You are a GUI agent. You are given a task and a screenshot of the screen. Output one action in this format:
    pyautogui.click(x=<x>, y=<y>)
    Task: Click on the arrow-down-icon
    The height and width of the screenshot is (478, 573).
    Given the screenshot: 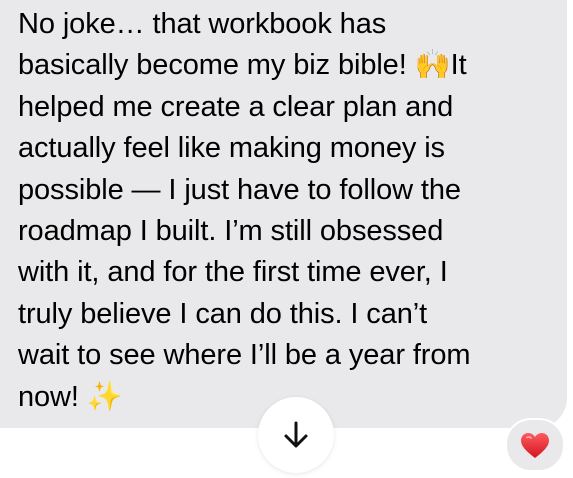 What is the action you would take?
    pyautogui.click(x=296, y=435)
    